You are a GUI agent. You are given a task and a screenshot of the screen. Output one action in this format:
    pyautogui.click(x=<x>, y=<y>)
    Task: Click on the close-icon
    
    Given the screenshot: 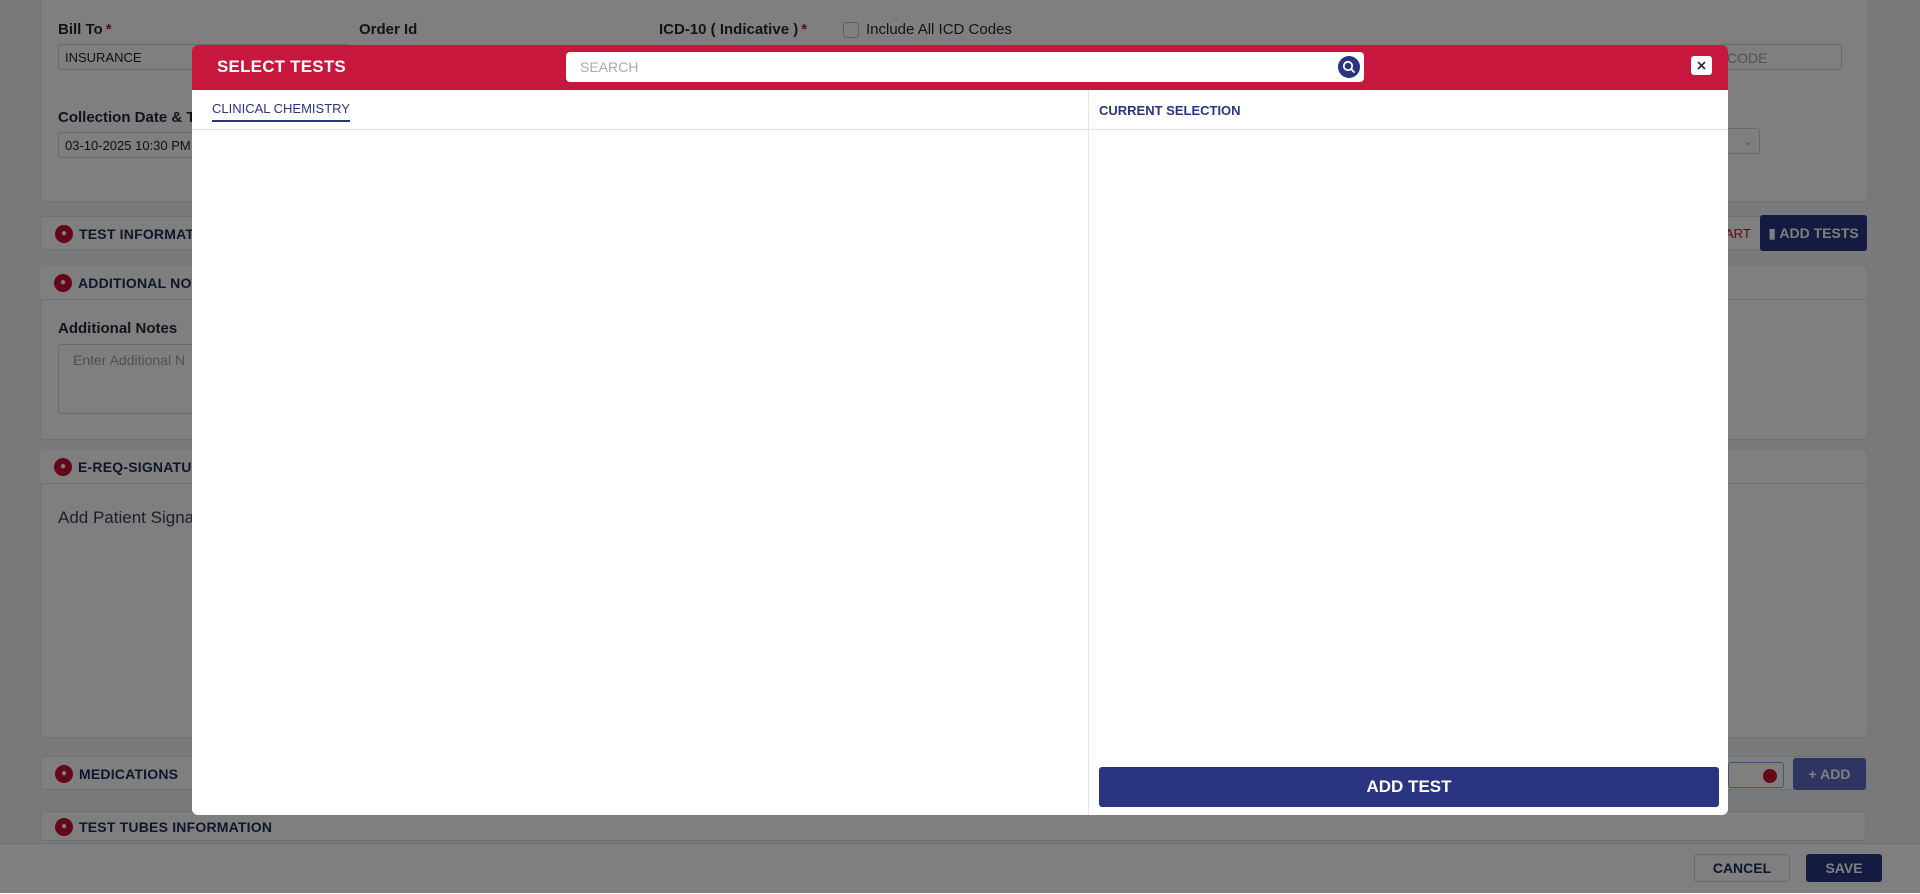 What is the action you would take?
    pyautogui.click(x=1701, y=65)
    